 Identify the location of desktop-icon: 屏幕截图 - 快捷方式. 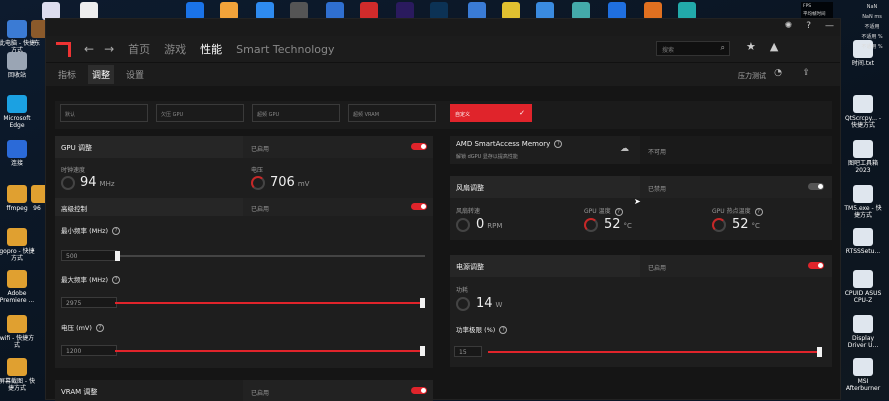
(18, 375).